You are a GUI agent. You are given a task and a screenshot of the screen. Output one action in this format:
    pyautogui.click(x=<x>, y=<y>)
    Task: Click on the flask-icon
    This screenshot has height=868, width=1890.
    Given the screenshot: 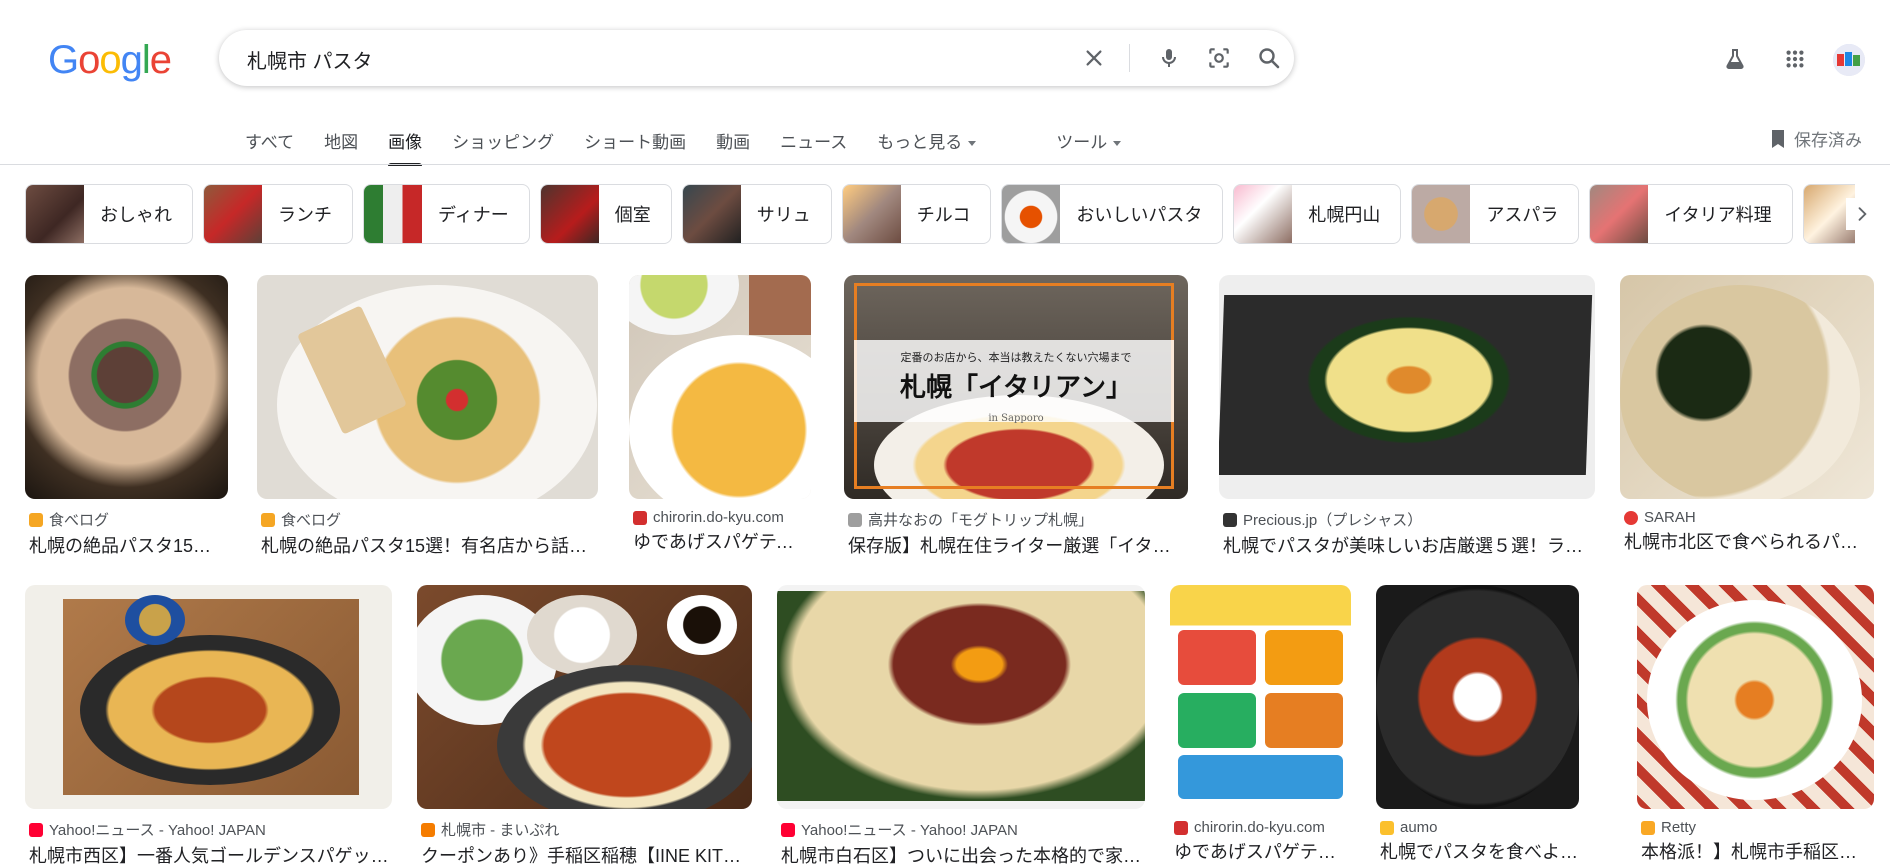 What is the action you would take?
    pyautogui.click(x=1735, y=59)
    